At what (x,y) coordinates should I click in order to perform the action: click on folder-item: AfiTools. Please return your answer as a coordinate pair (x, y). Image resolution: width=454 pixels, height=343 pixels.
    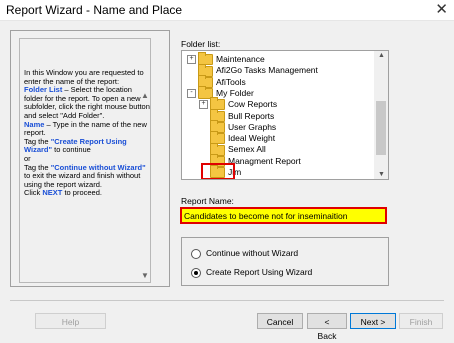
    Looking at the image, I should click on (216, 81).